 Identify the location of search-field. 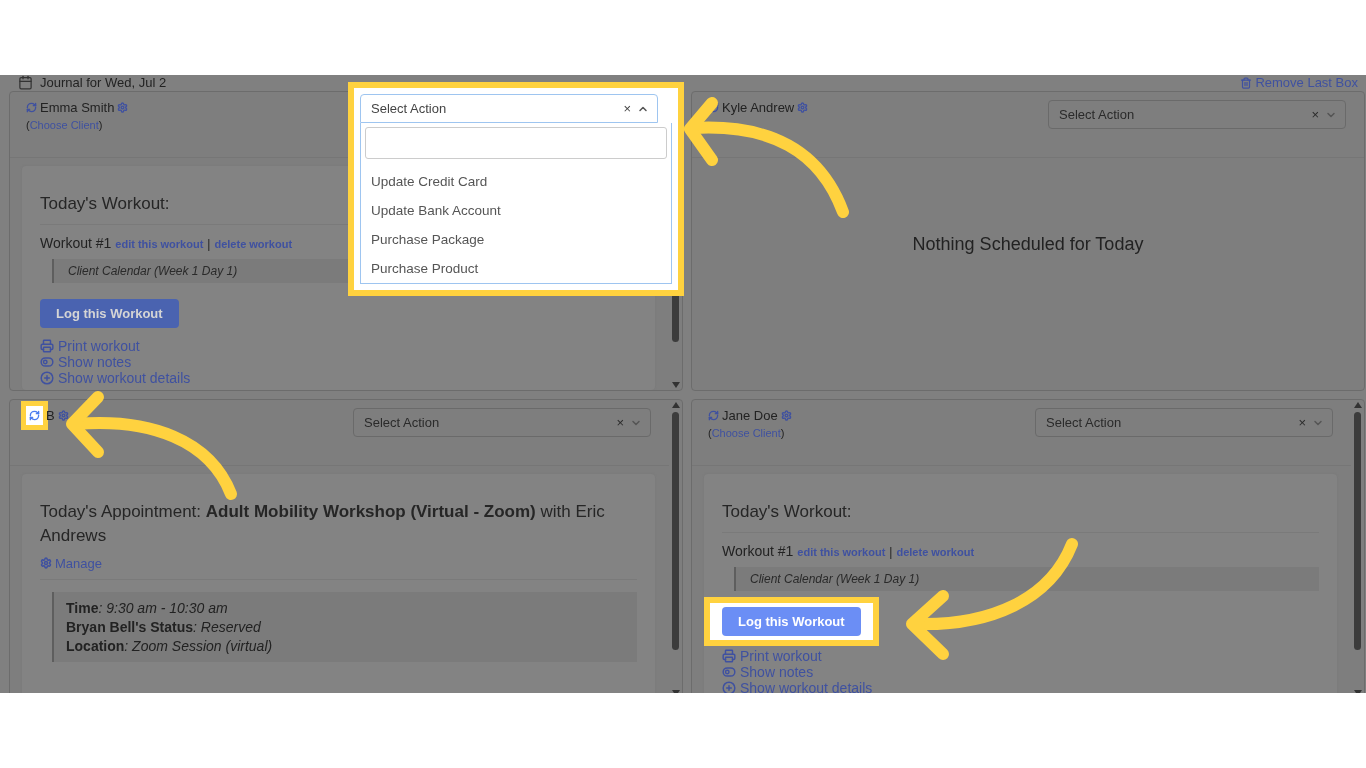
(516, 143).